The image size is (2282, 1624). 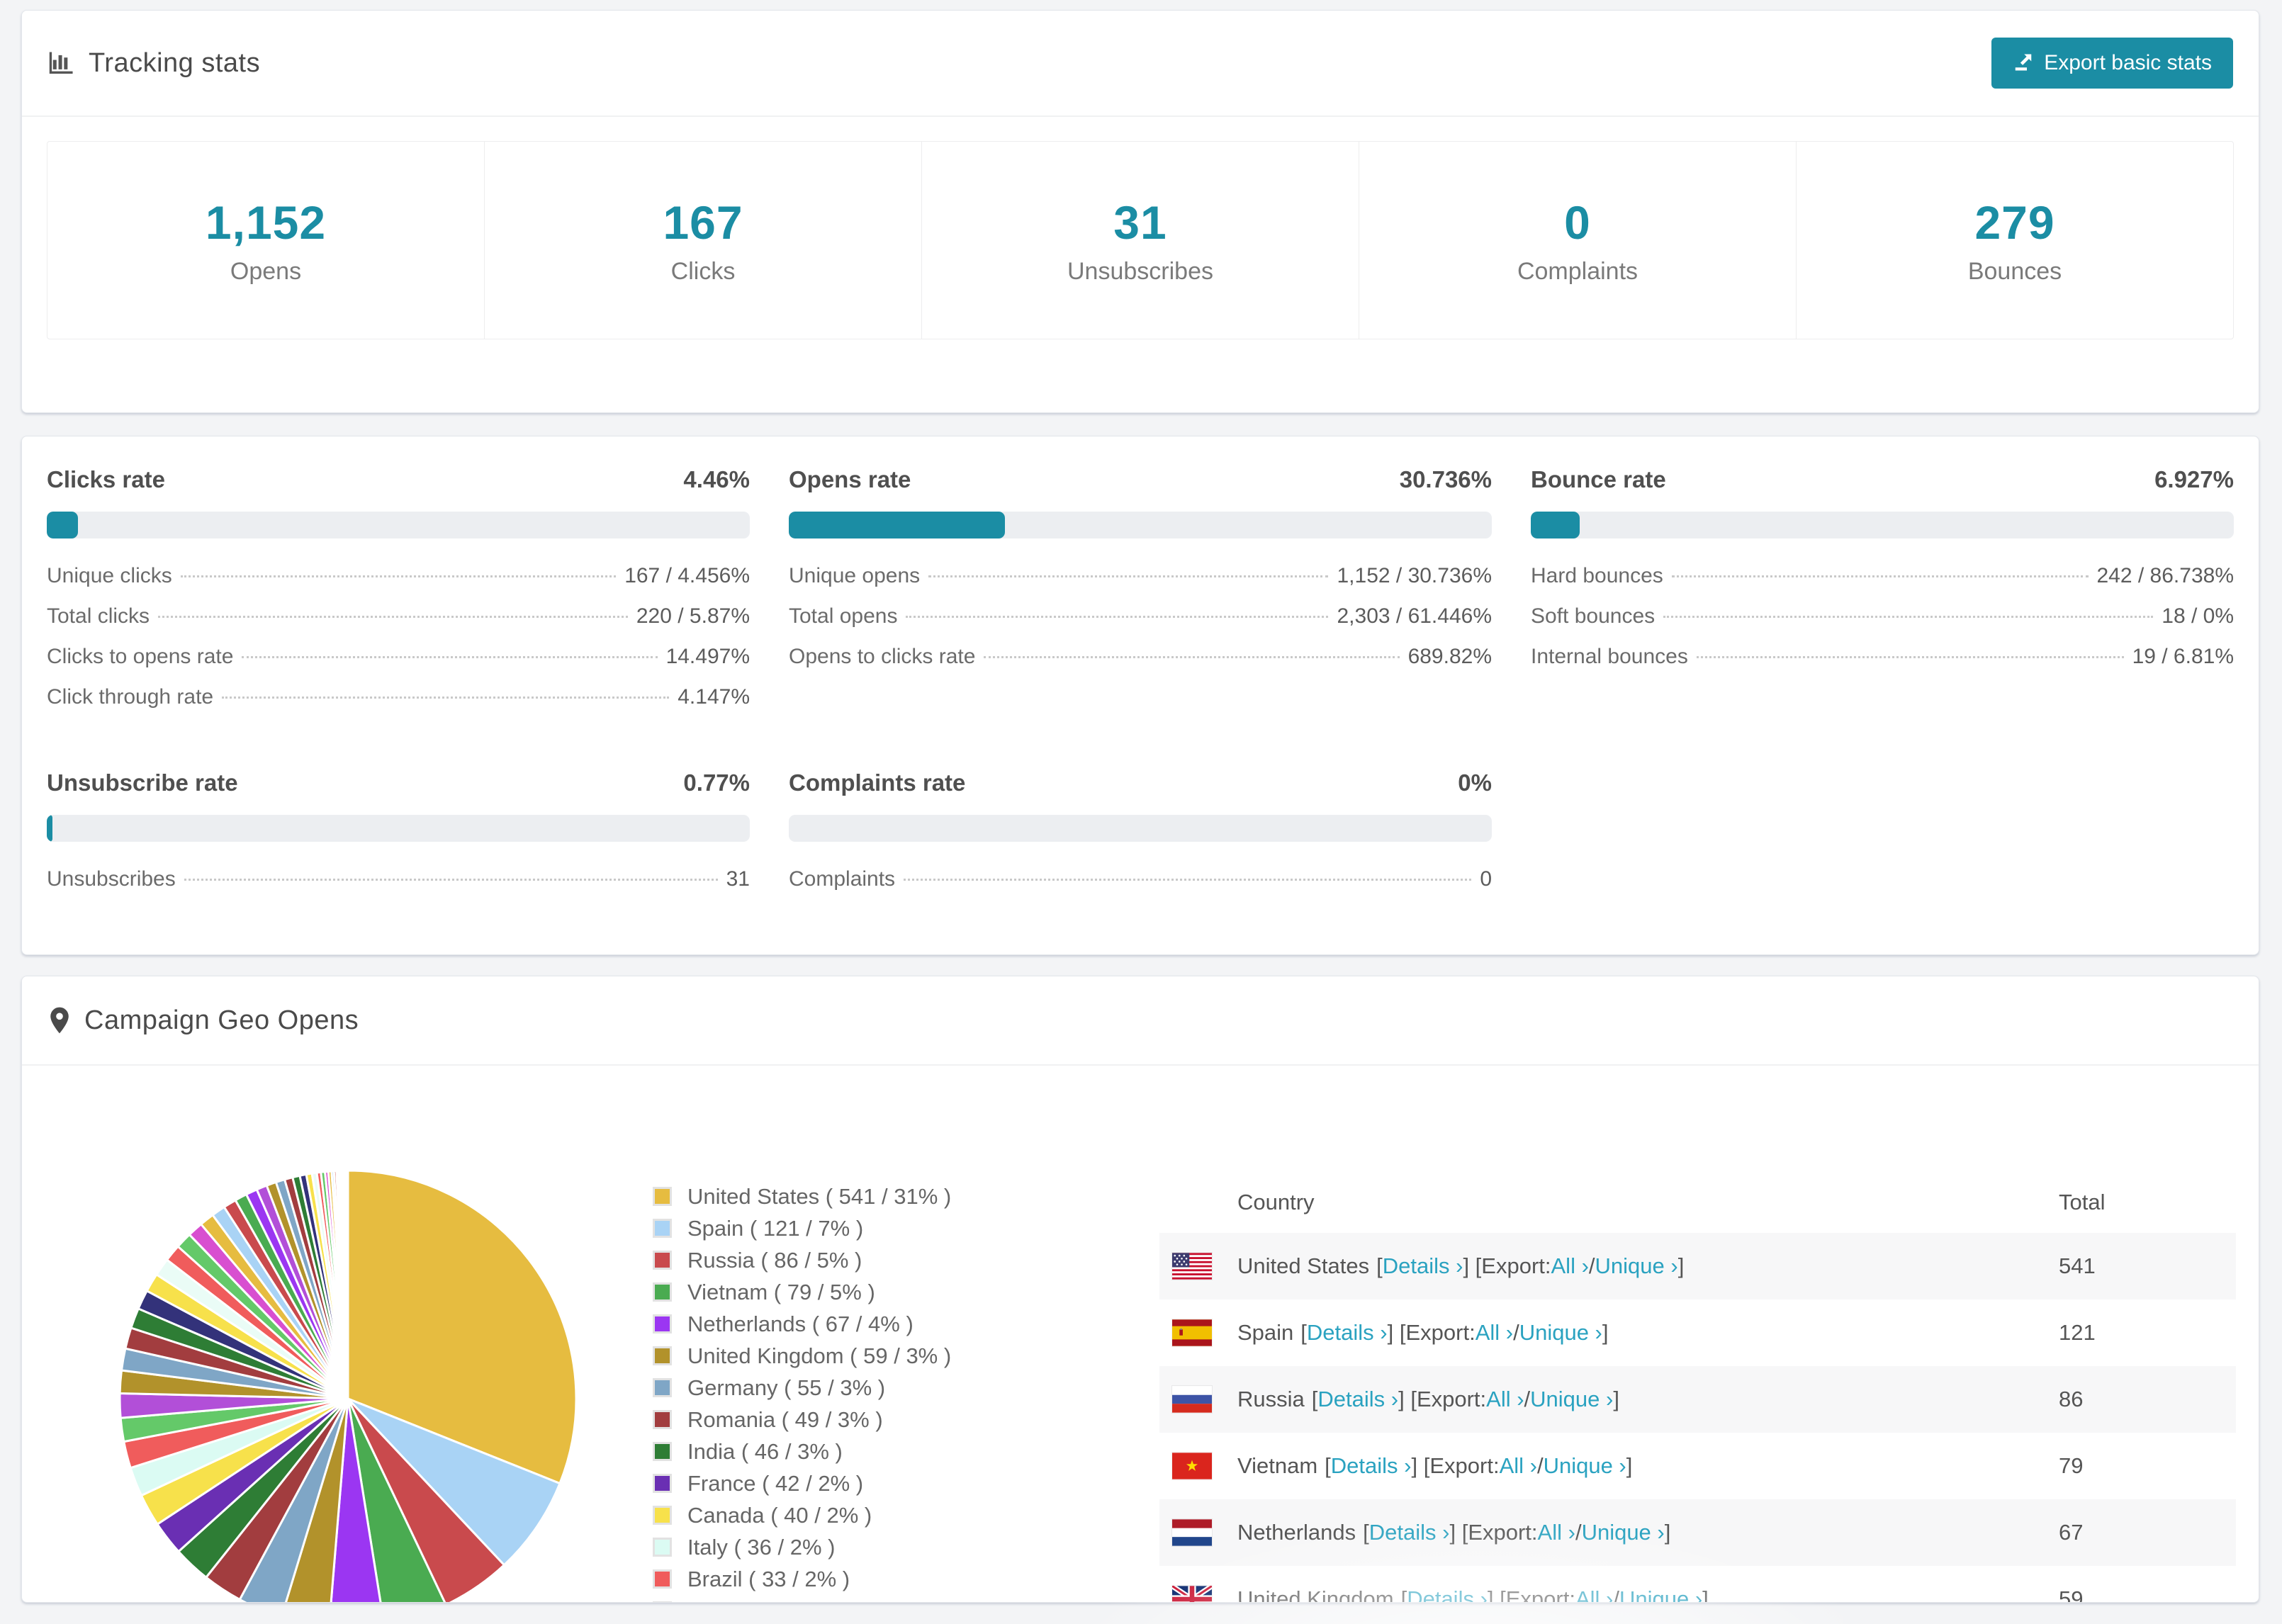 I want to click on legend-item-vietnam: Vietnam ( 79 / 5% ), so click(x=802, y=1292).